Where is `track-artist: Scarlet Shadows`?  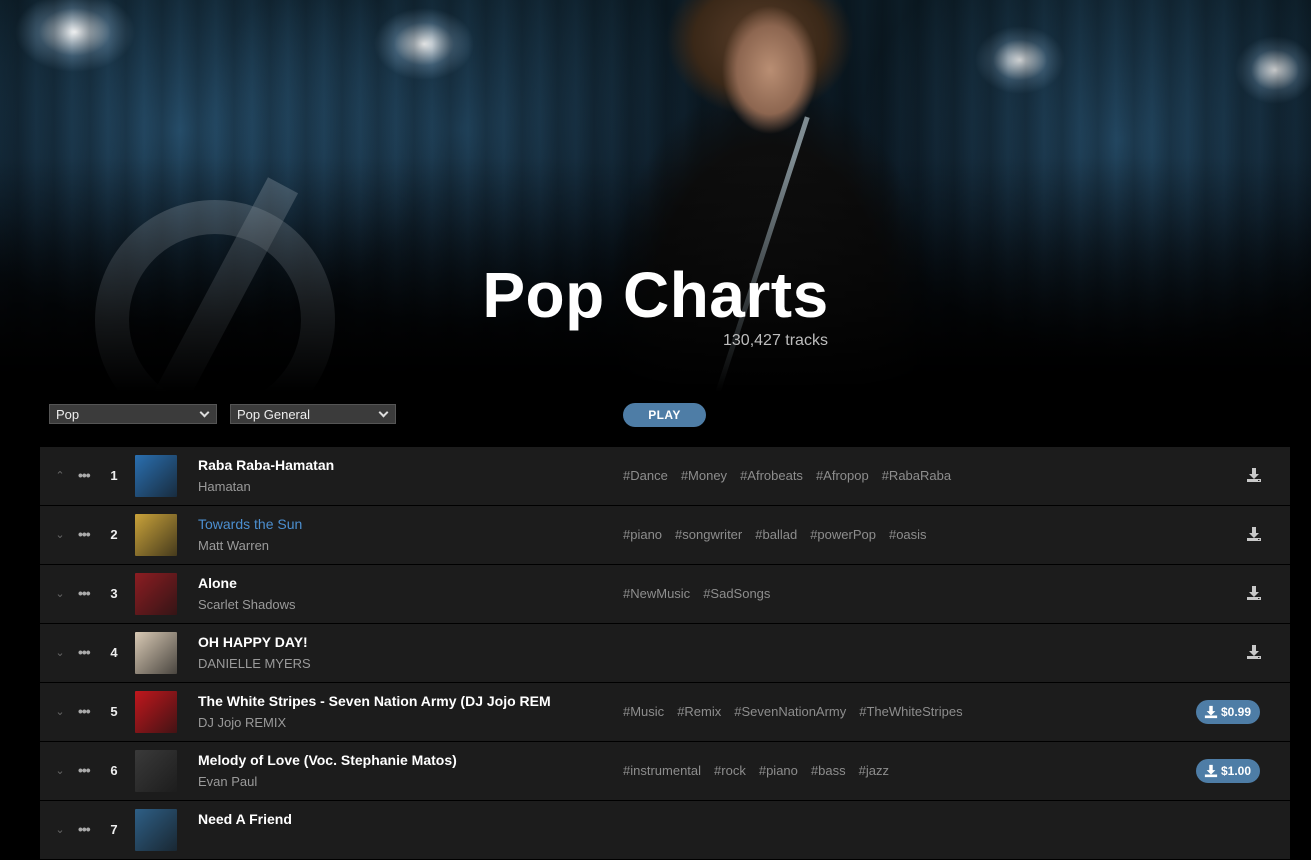
track-artist: Scarlet Shadows is located at coordinates (247, 604).